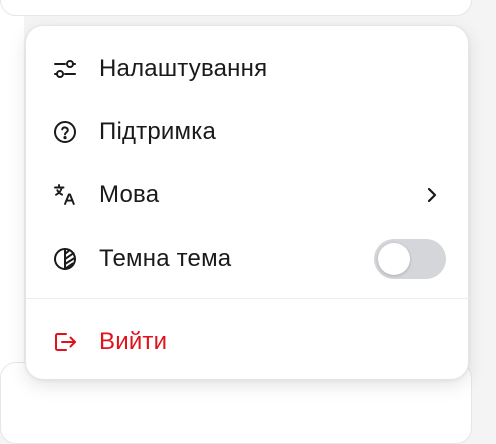  What do you see at coordinates (12, 203) in the screenshot?
I see `background-panel` at bounding box center [12, 203].